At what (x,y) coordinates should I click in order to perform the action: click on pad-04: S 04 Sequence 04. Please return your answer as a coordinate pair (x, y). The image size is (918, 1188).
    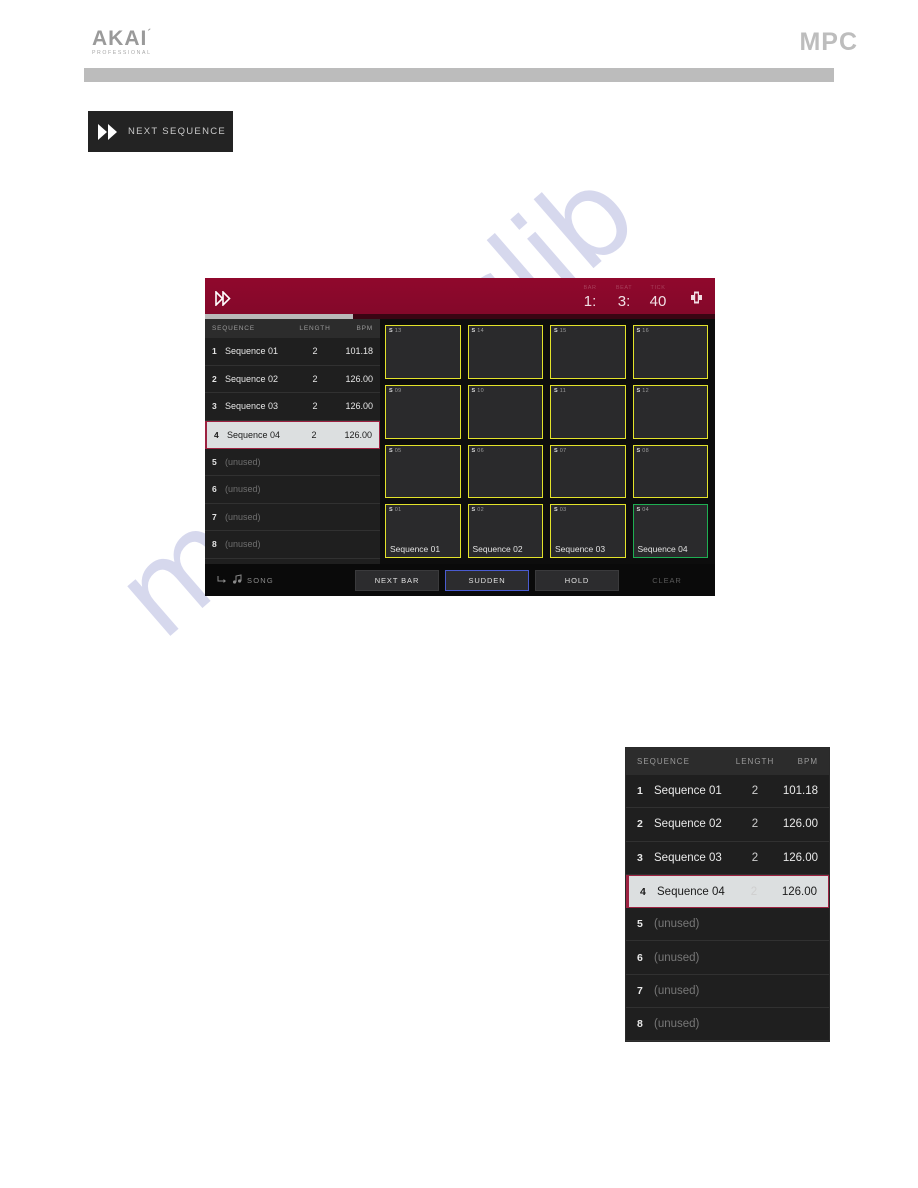
    Looking at the image, I should click on (670, 531).